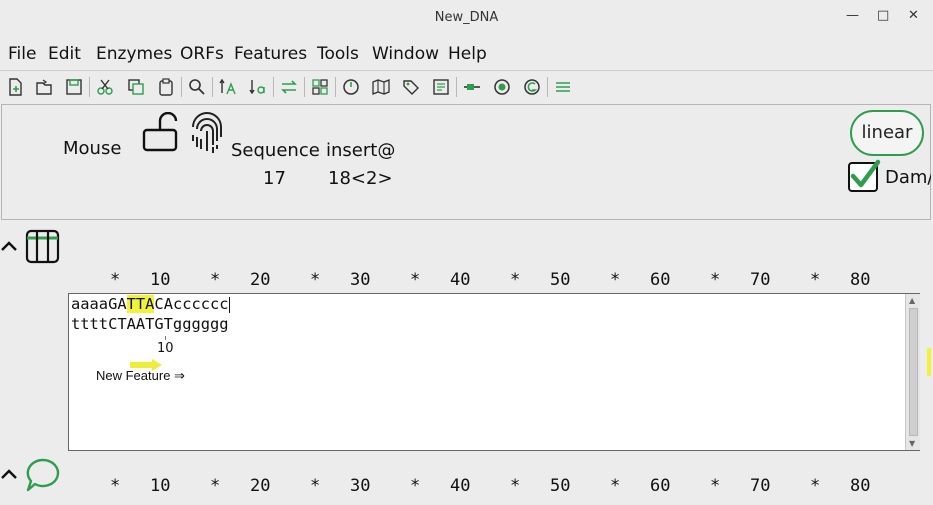  What do you see at coordinates (852, 15) in the screenshot?
I see `minimize-button: —` at bounding box center [852, 15].